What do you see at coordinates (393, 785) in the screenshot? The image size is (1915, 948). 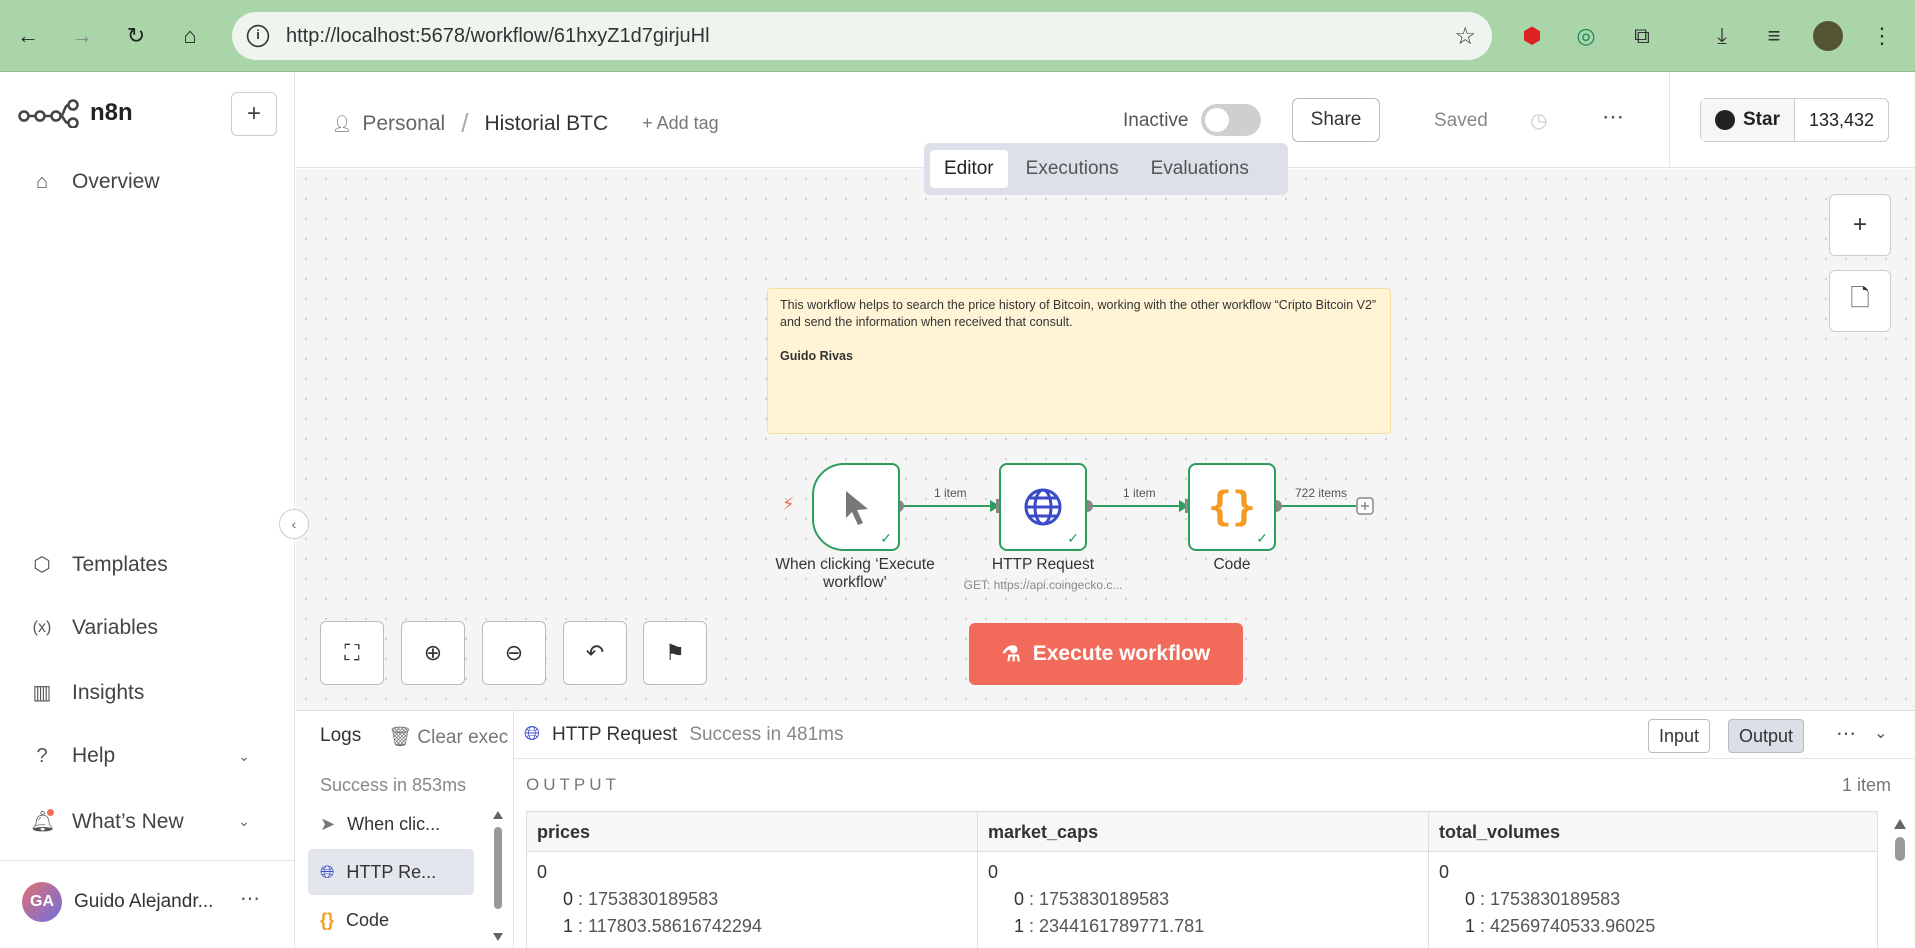 I see `total-status: Success in 853ms` at bounding box center [393, 785].